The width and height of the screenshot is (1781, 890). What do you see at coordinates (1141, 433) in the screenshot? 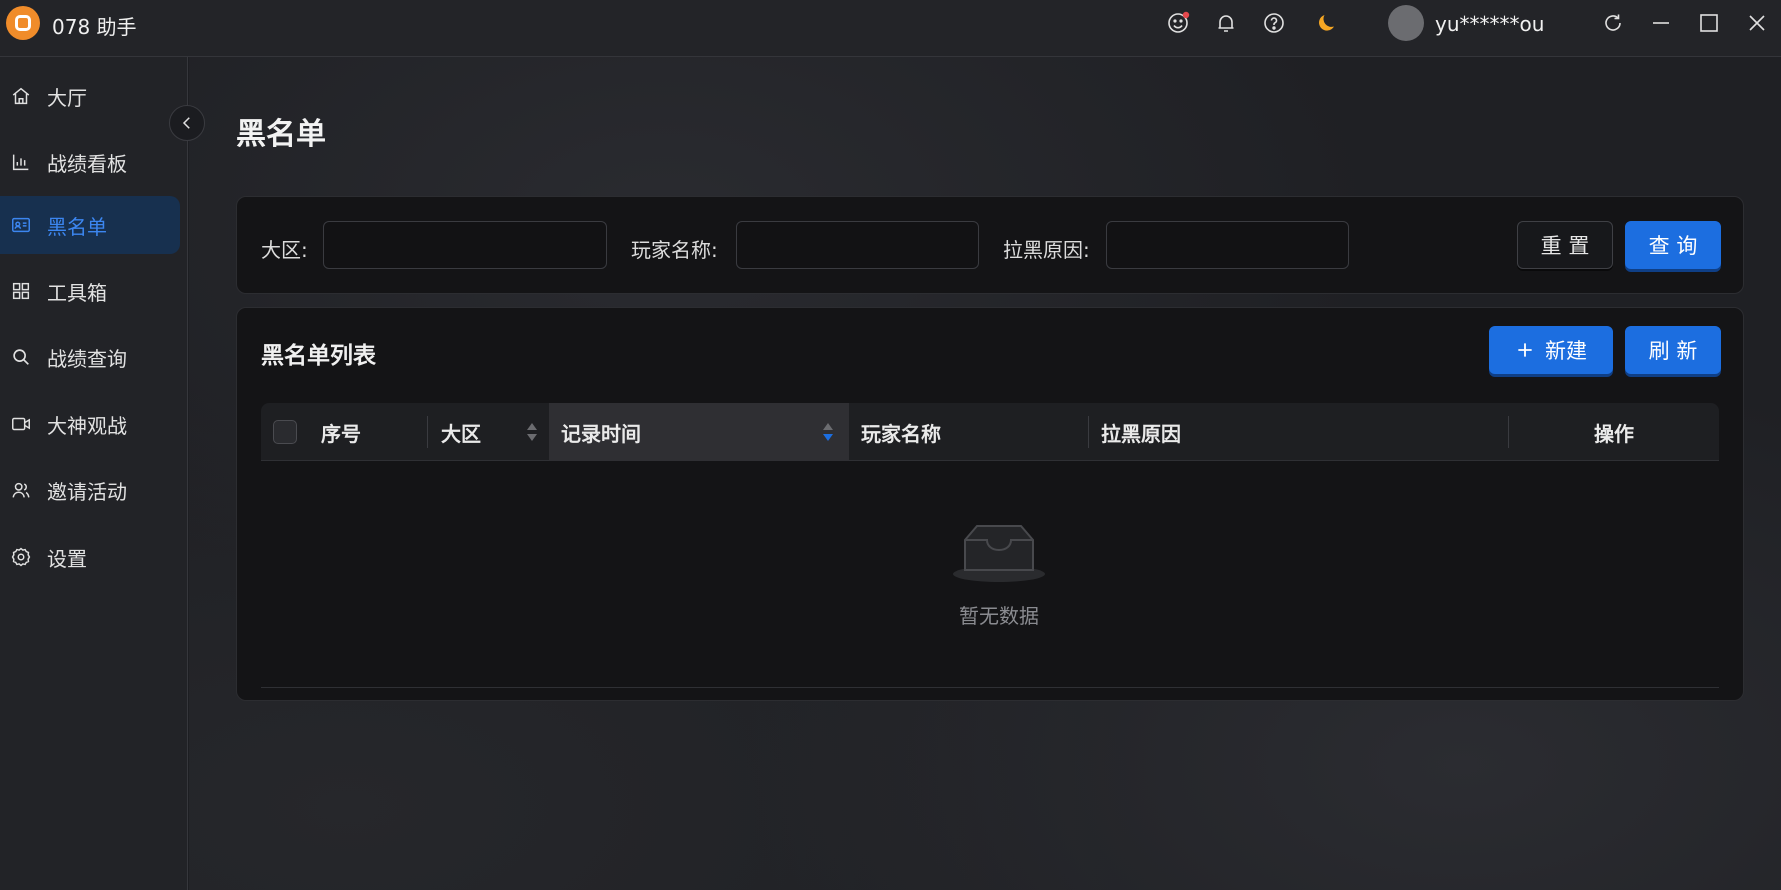
I see `column-reason: 拉黑原因` at bounding box center [1141, 433].